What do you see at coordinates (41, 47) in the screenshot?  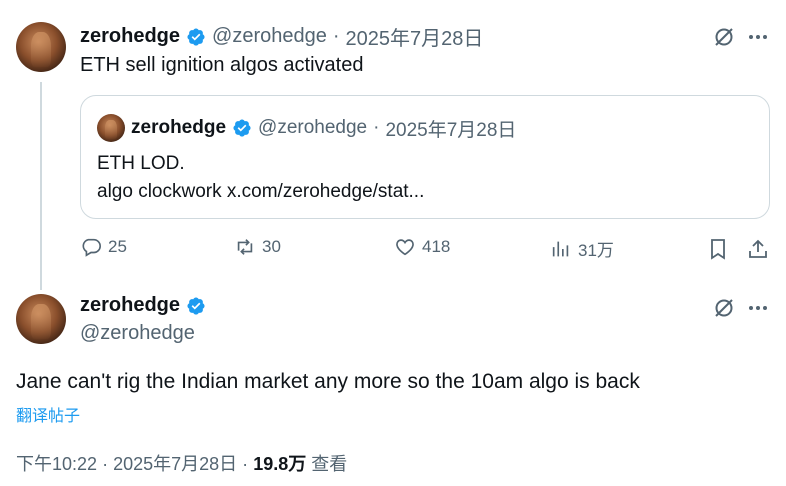 I see `parent-avatar` at bounding box center [41, 47].